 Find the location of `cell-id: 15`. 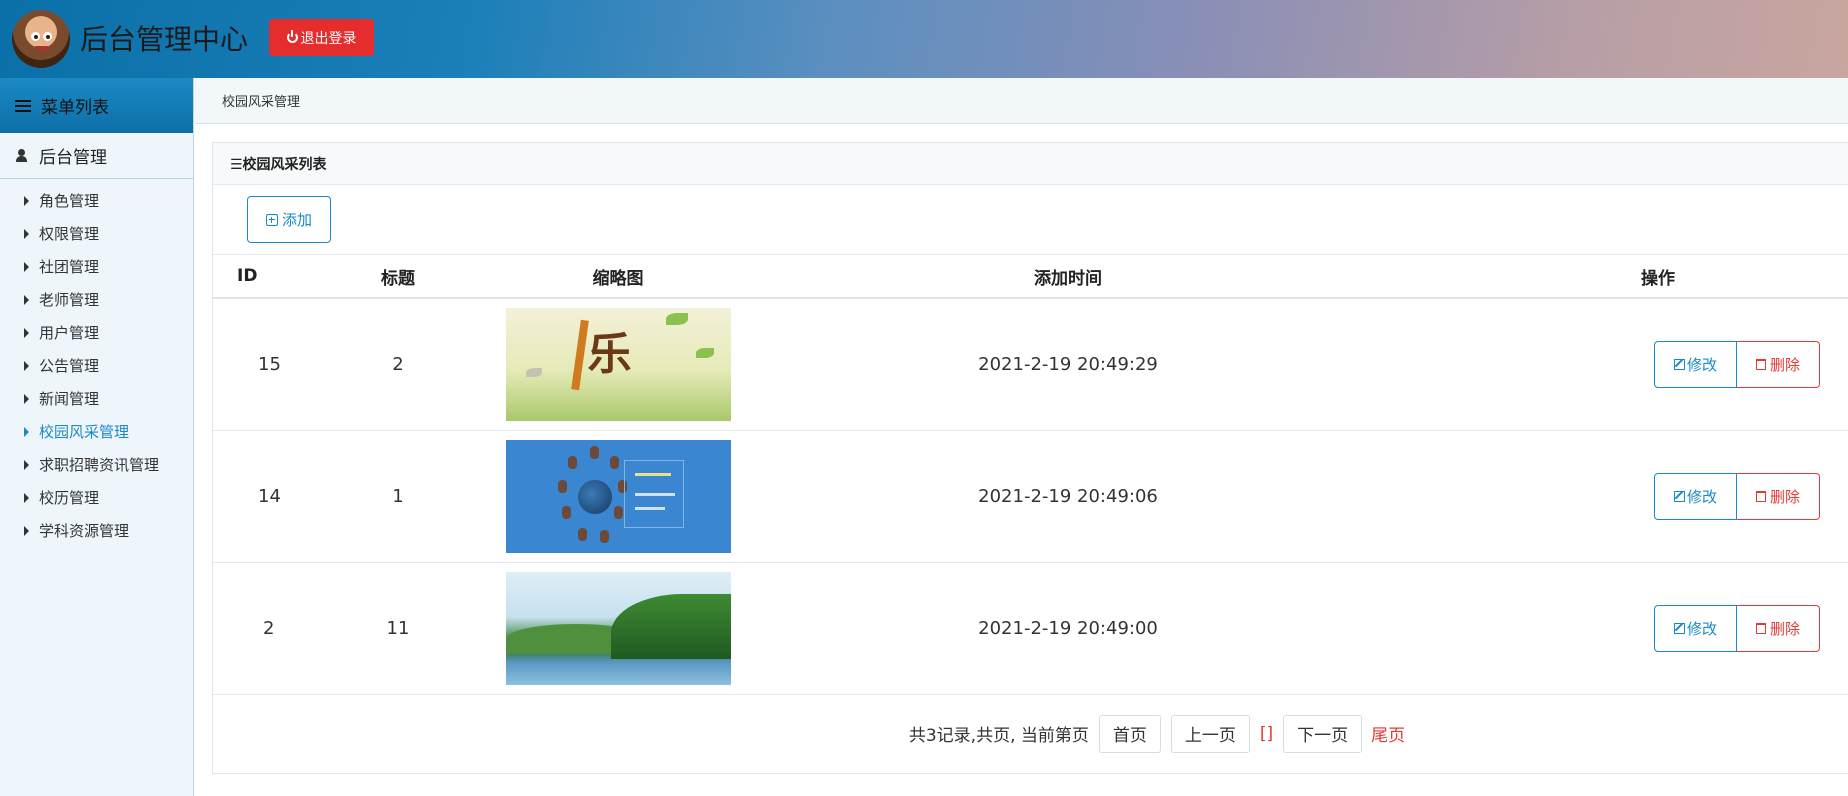

cell-id: 15 is located at coordinates (258, 364).